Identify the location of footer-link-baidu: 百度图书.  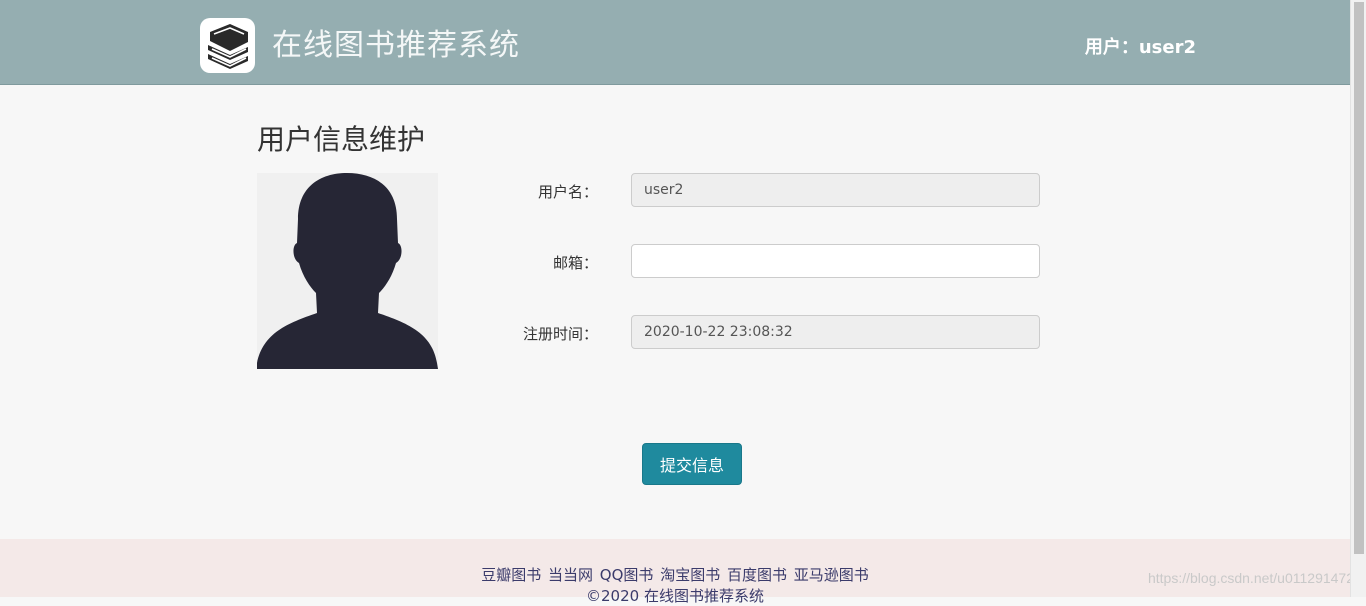
(757, 575).